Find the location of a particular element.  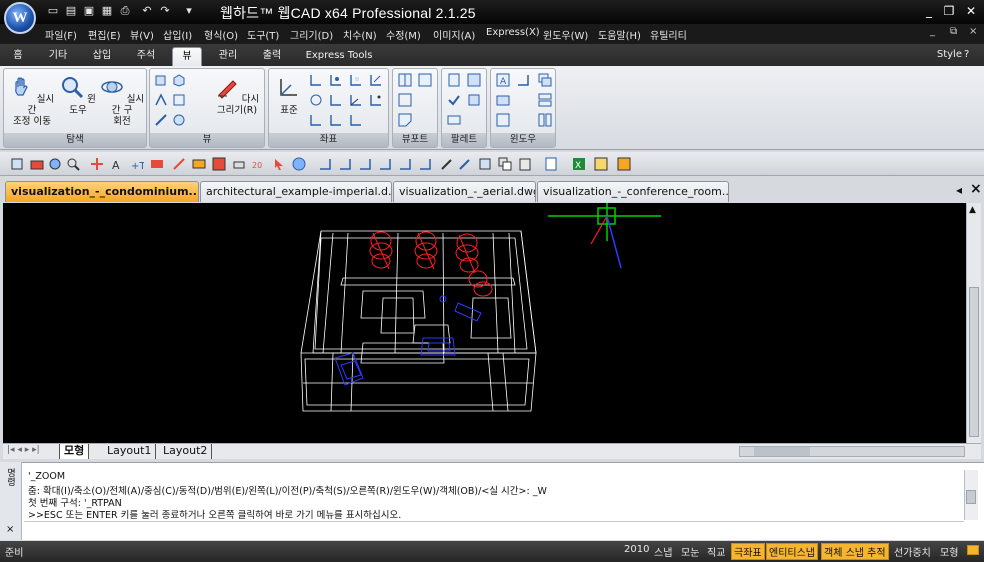

tool-print-icon is located at coordinates (239, 164).